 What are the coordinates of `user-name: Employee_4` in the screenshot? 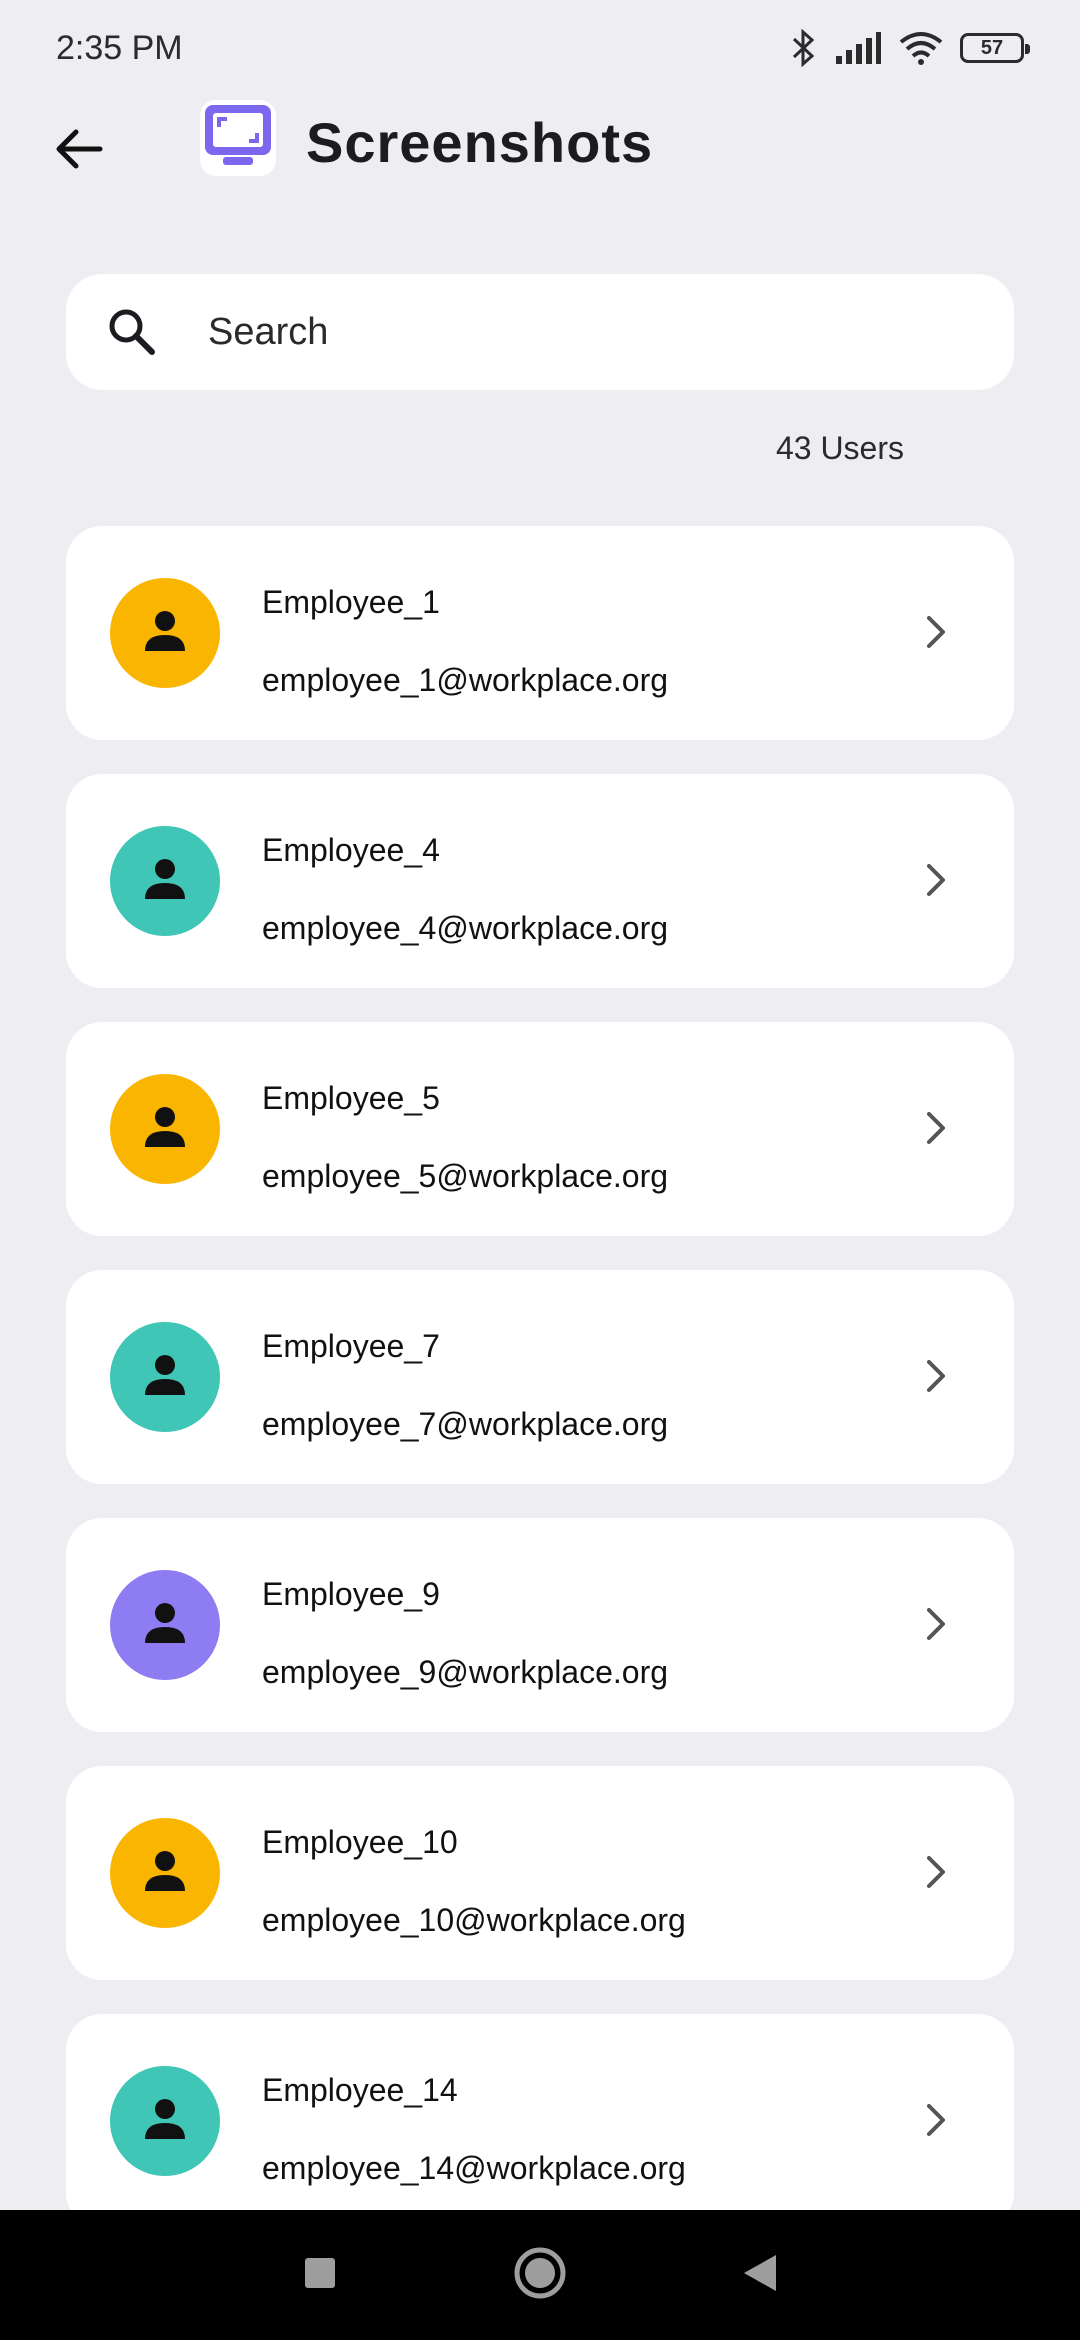 It's located at (351, 850).